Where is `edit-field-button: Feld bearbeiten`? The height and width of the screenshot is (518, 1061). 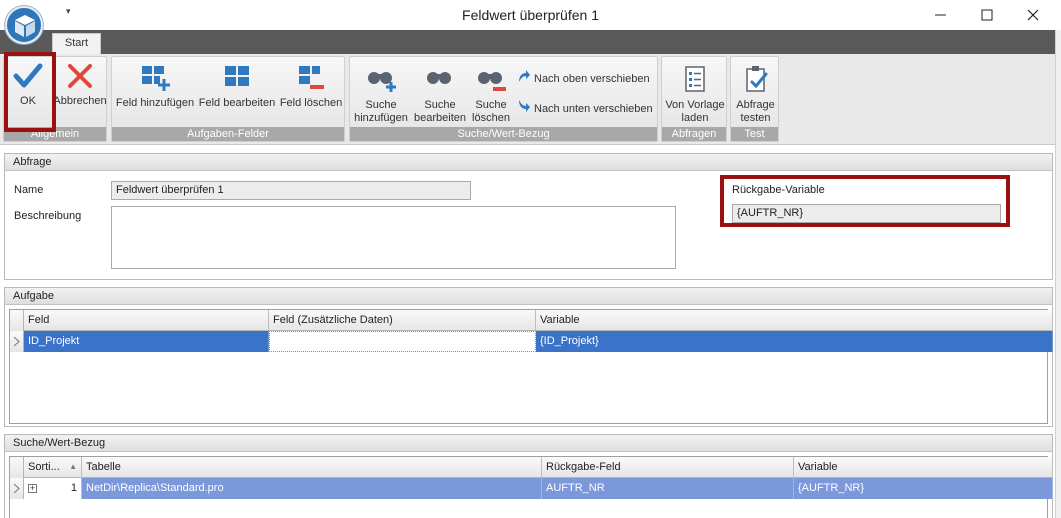
edit-field-button: Feld bearbeiten is located at coordinates (237, 86).